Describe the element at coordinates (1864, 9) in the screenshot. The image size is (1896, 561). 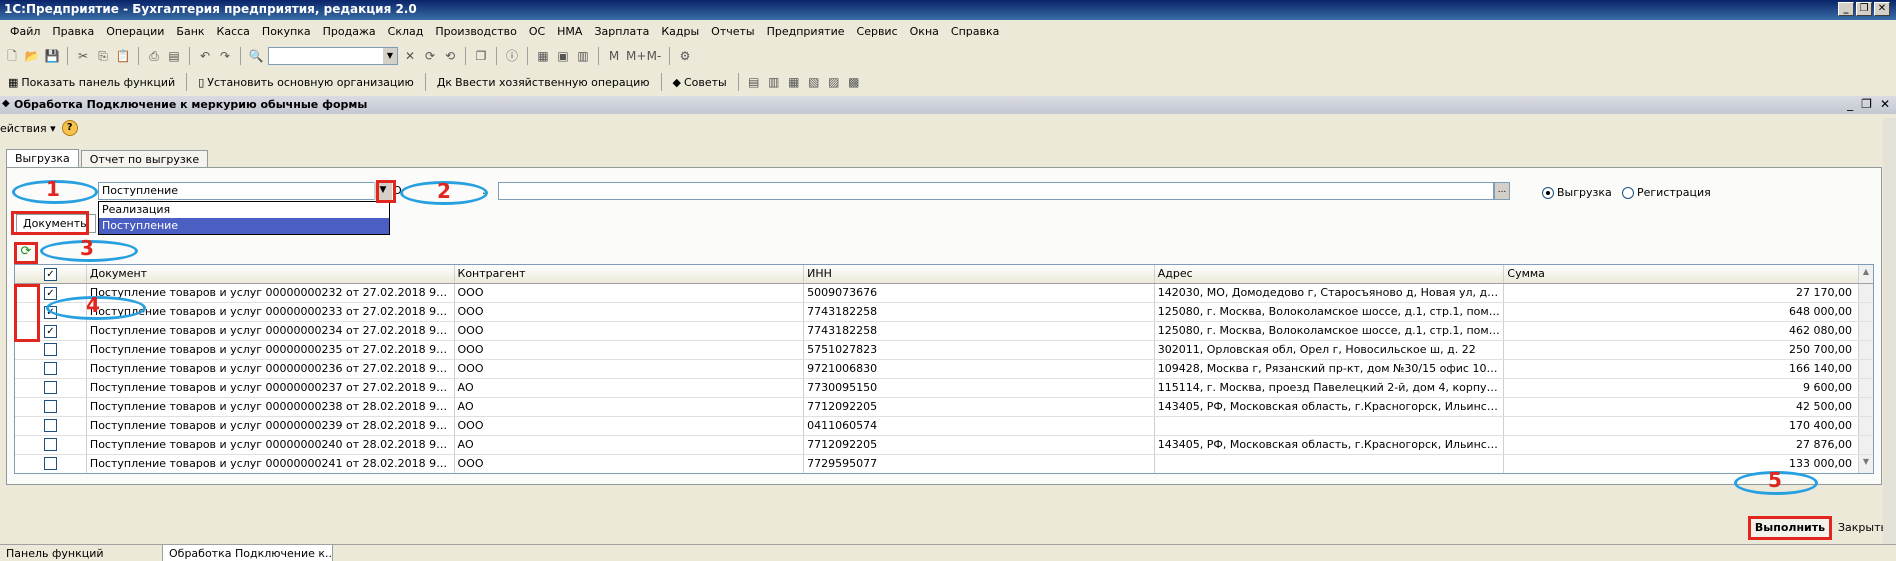
I see `restore-button: ❐` at that location.